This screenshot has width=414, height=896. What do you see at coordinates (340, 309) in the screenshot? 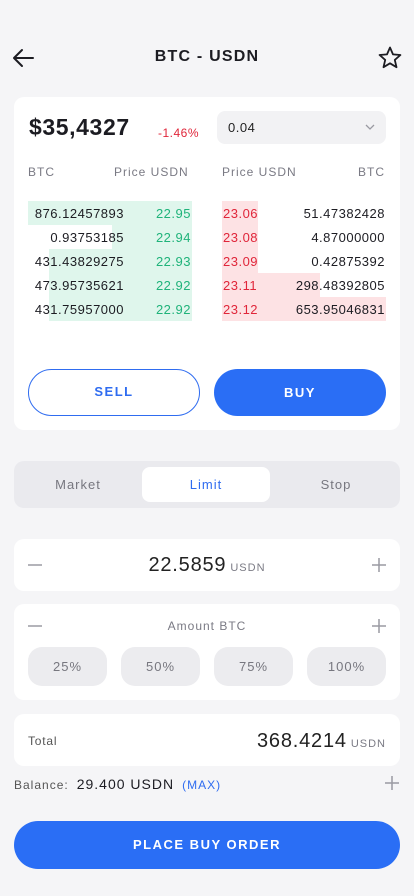
I see `ask-qty: 653.95046831` at bounding box center [340, 309].